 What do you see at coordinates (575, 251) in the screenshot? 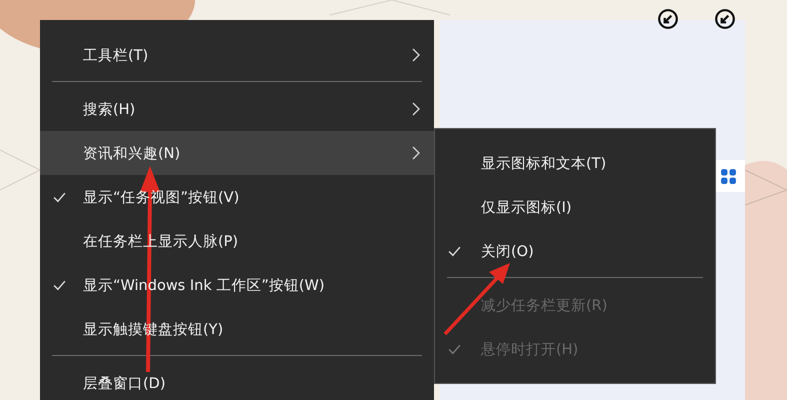
I see `menu-item: 关闭(O)` at bounding box center [575, 251].